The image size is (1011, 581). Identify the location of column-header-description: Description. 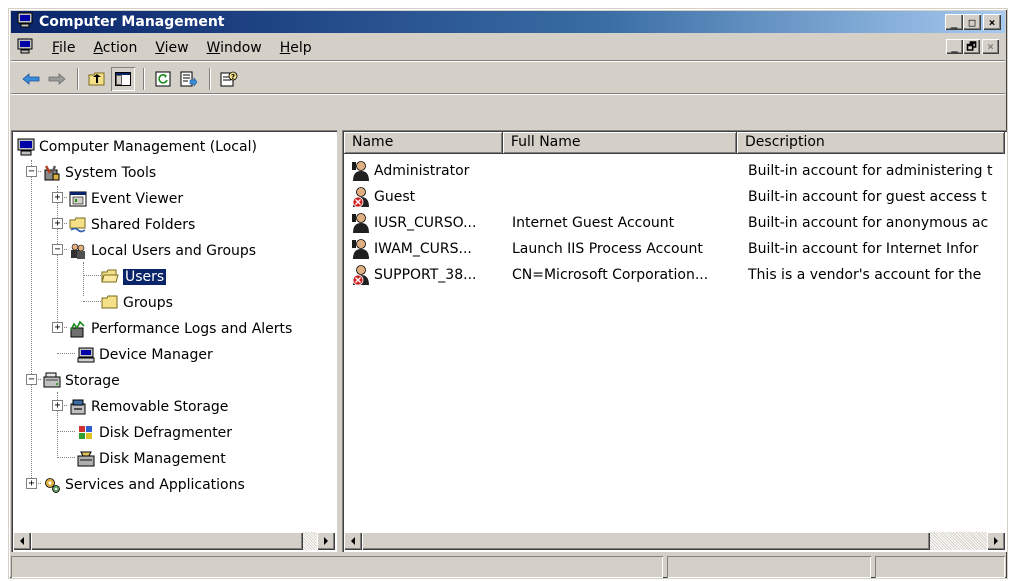
(871, 143).